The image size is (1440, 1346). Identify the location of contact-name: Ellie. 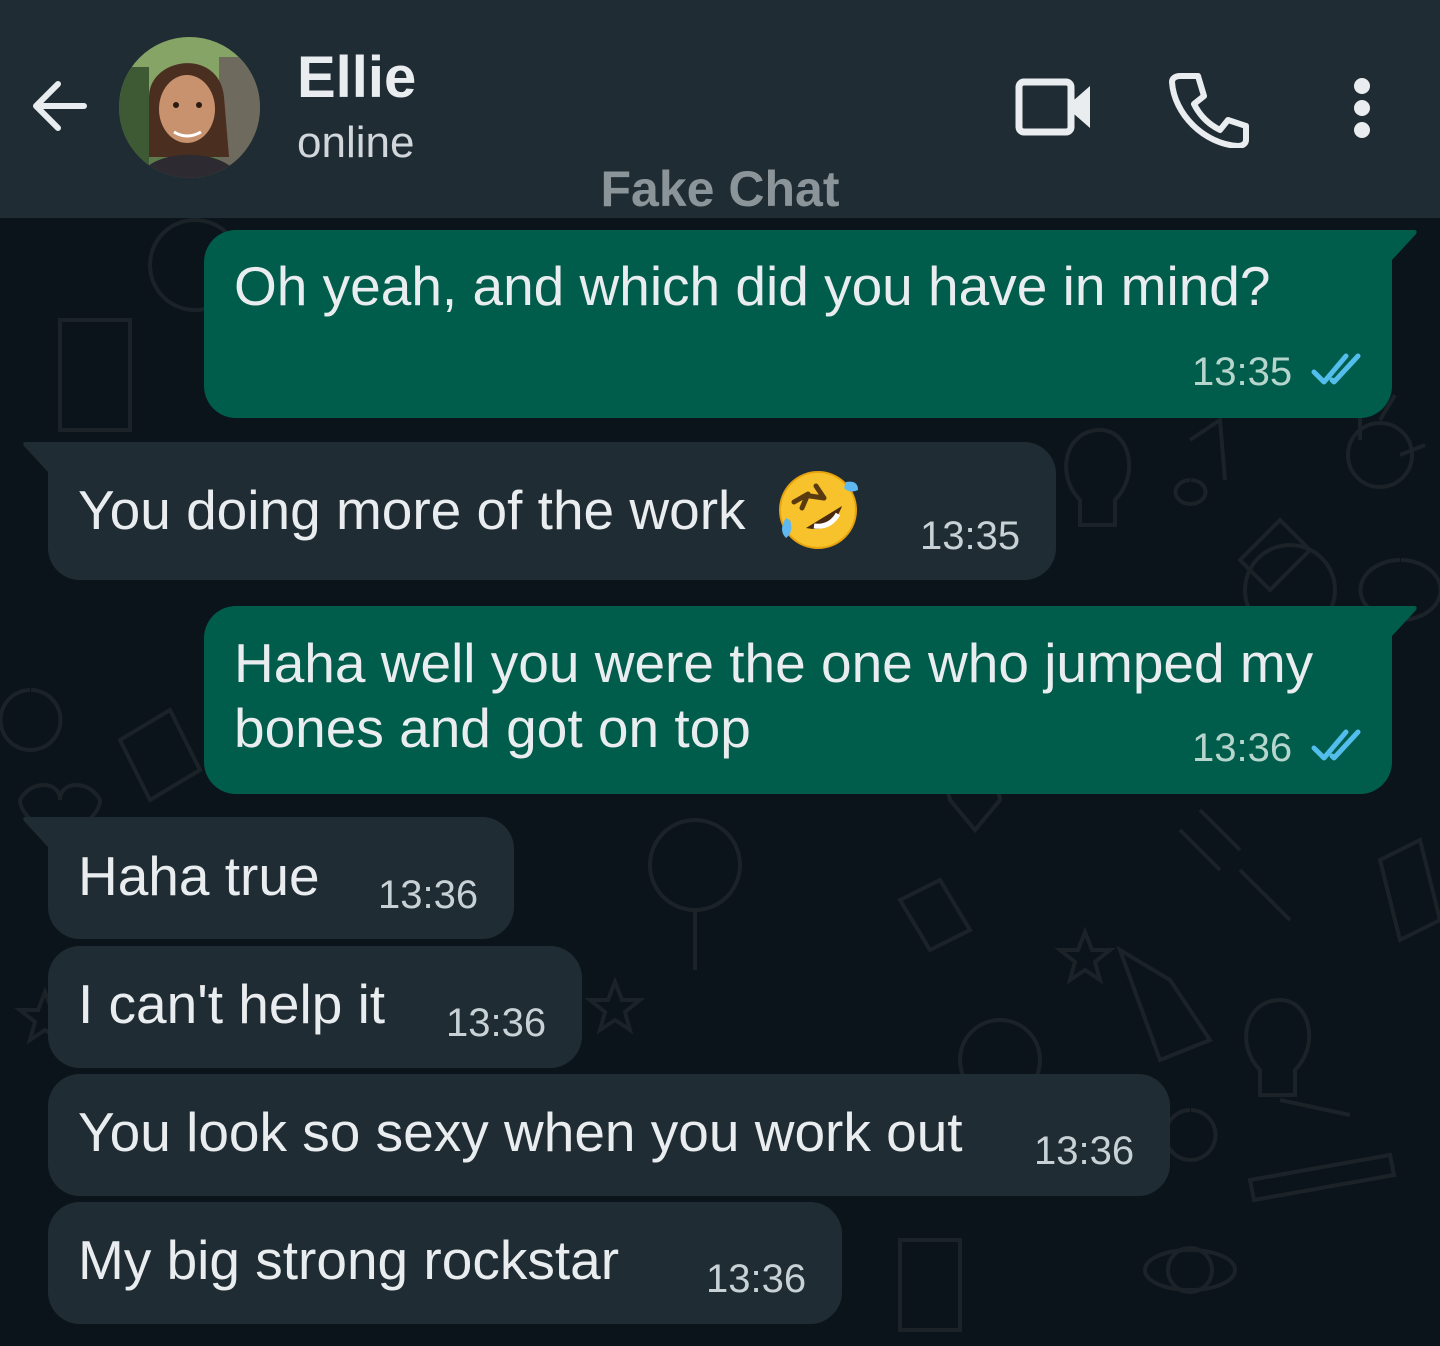
(356, 77).